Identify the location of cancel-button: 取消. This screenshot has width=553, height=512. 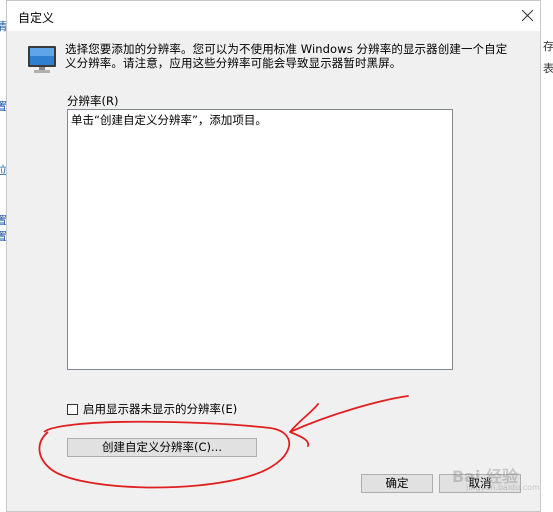
(480, 483).